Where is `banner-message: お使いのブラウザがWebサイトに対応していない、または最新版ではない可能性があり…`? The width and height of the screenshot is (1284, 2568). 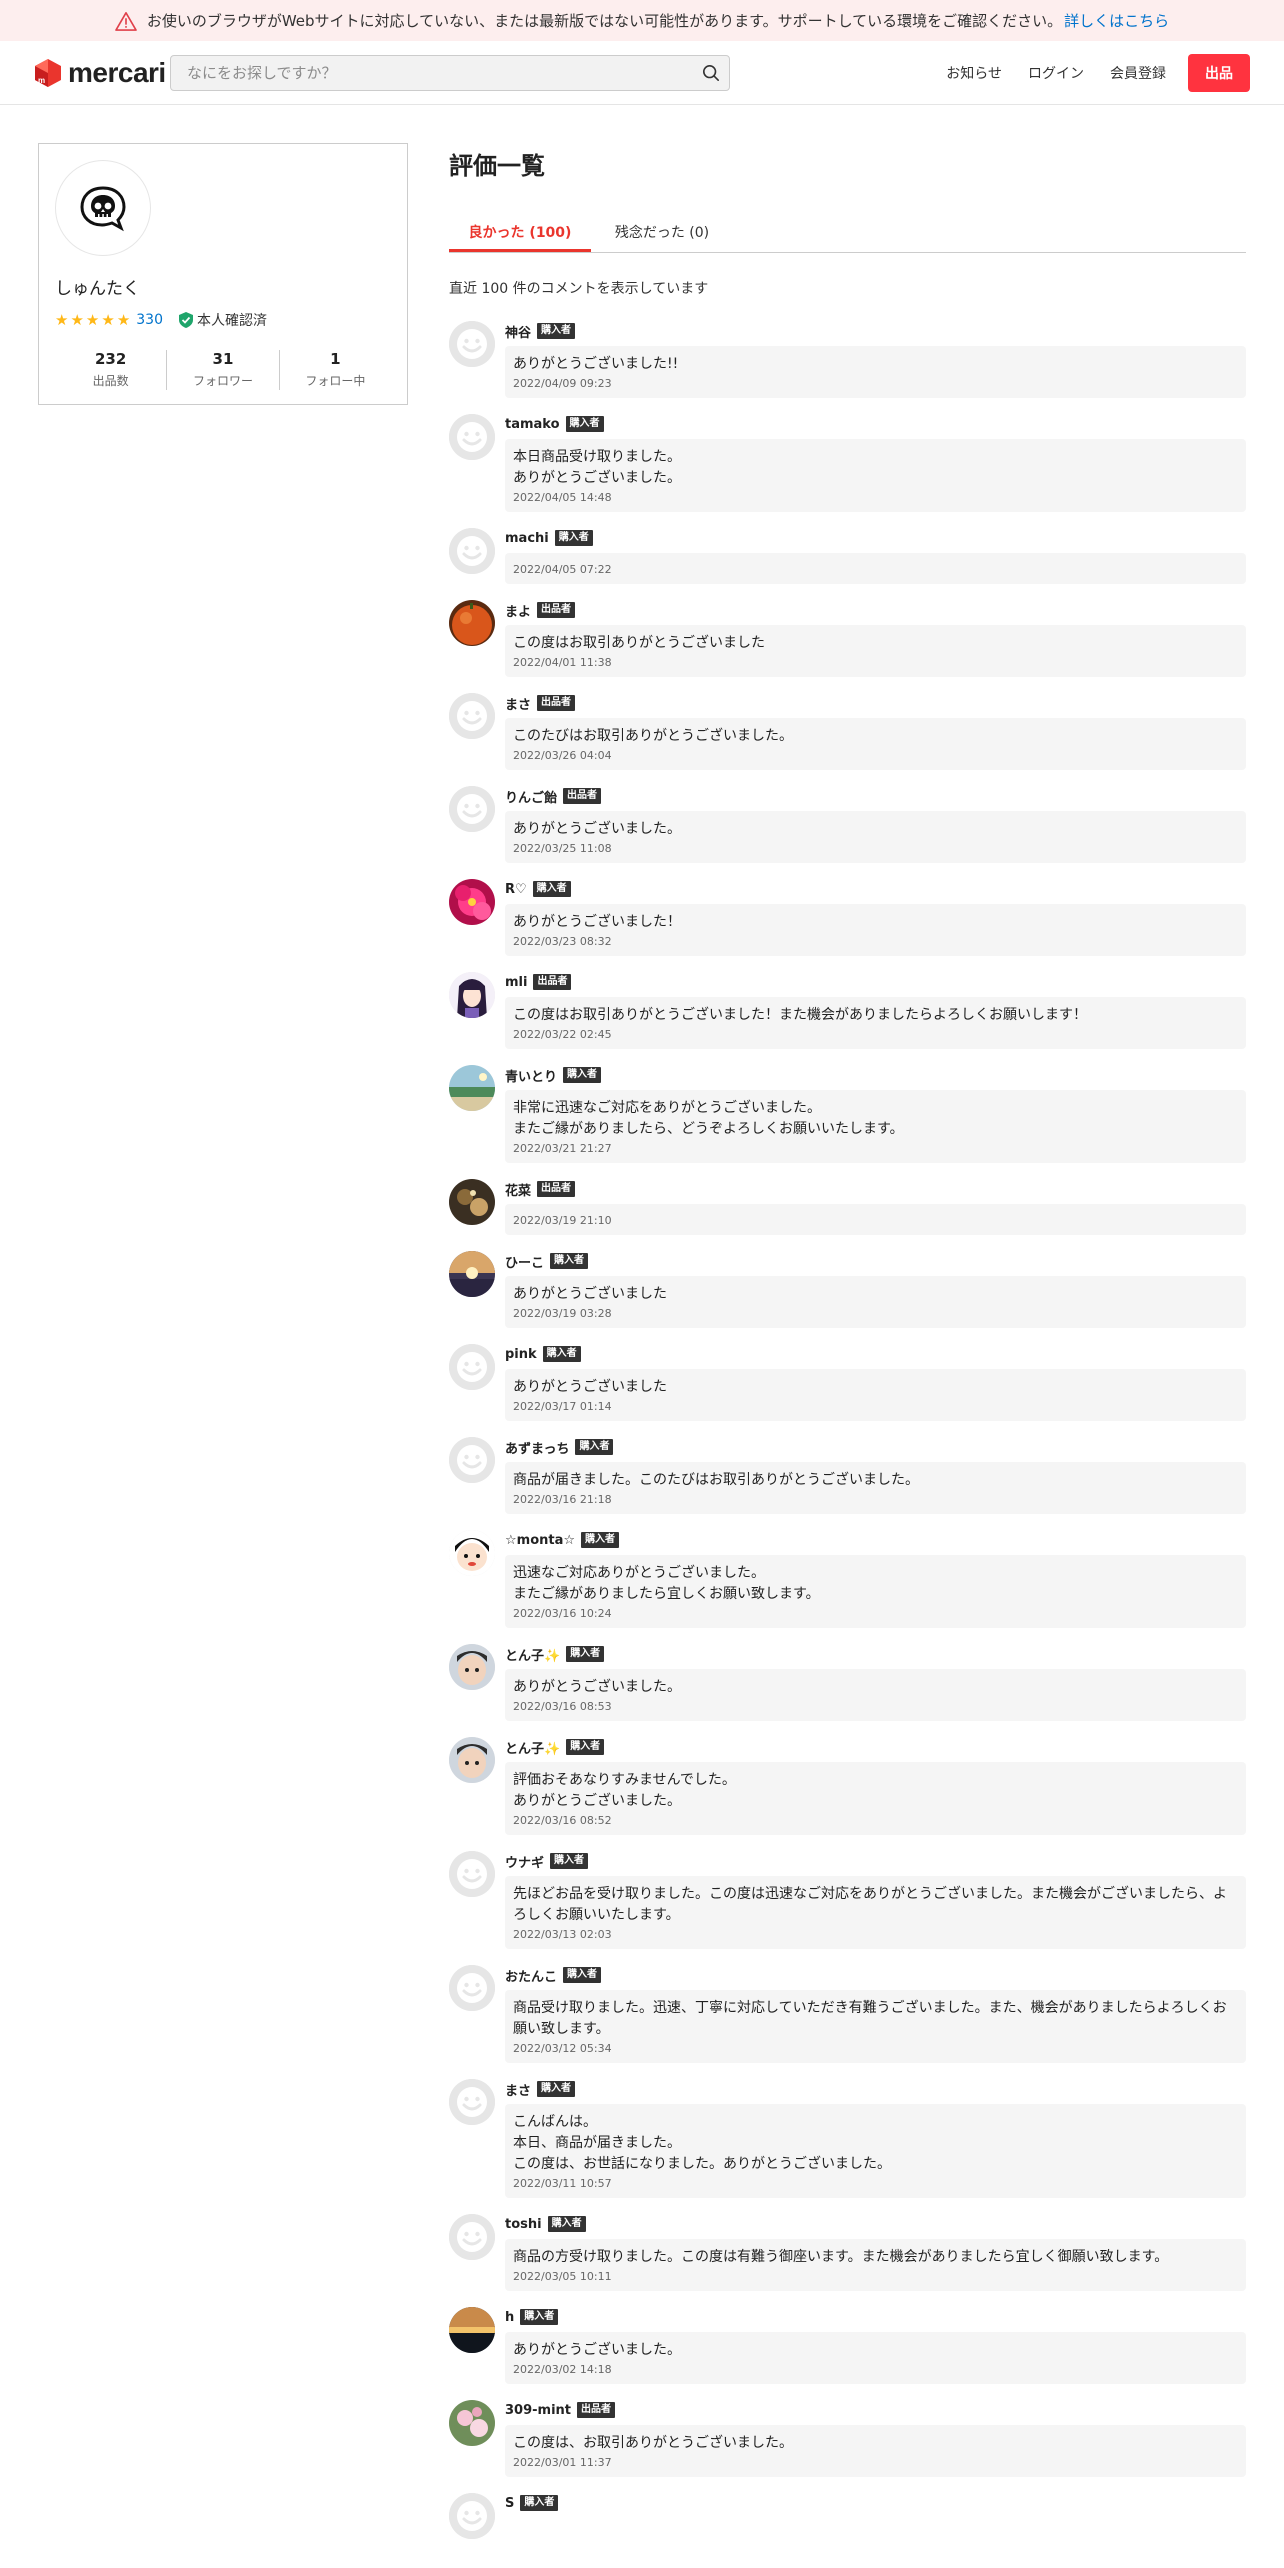
banner-message: お使いのブラウザがWebサイトに対応していない、または最新版ではない可能性があり… is located at coordinates (604, 21).